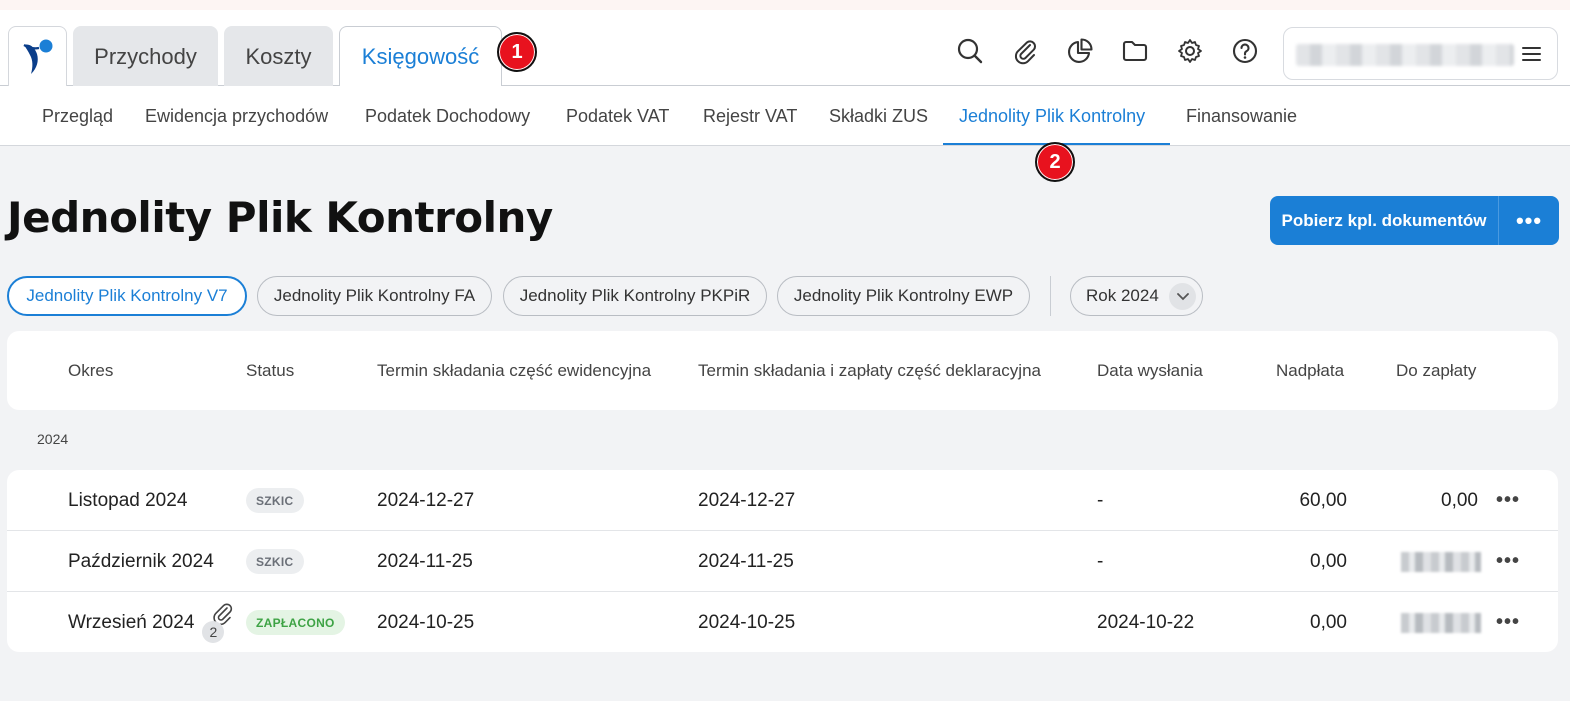 This screenshot has height=701, width=1570. I want to click on chip-jpk-v7: Jednolity Plik Kontrolny V7, so click(127, 296).